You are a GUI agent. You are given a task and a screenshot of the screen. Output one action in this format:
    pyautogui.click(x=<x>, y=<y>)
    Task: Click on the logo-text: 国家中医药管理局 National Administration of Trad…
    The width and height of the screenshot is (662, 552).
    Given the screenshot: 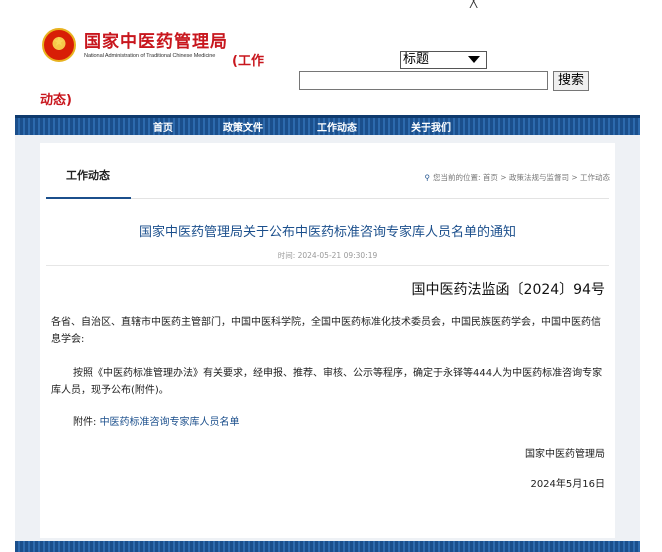 What is the action you would take?
    pyautogui.click(x=156, y=45)
    